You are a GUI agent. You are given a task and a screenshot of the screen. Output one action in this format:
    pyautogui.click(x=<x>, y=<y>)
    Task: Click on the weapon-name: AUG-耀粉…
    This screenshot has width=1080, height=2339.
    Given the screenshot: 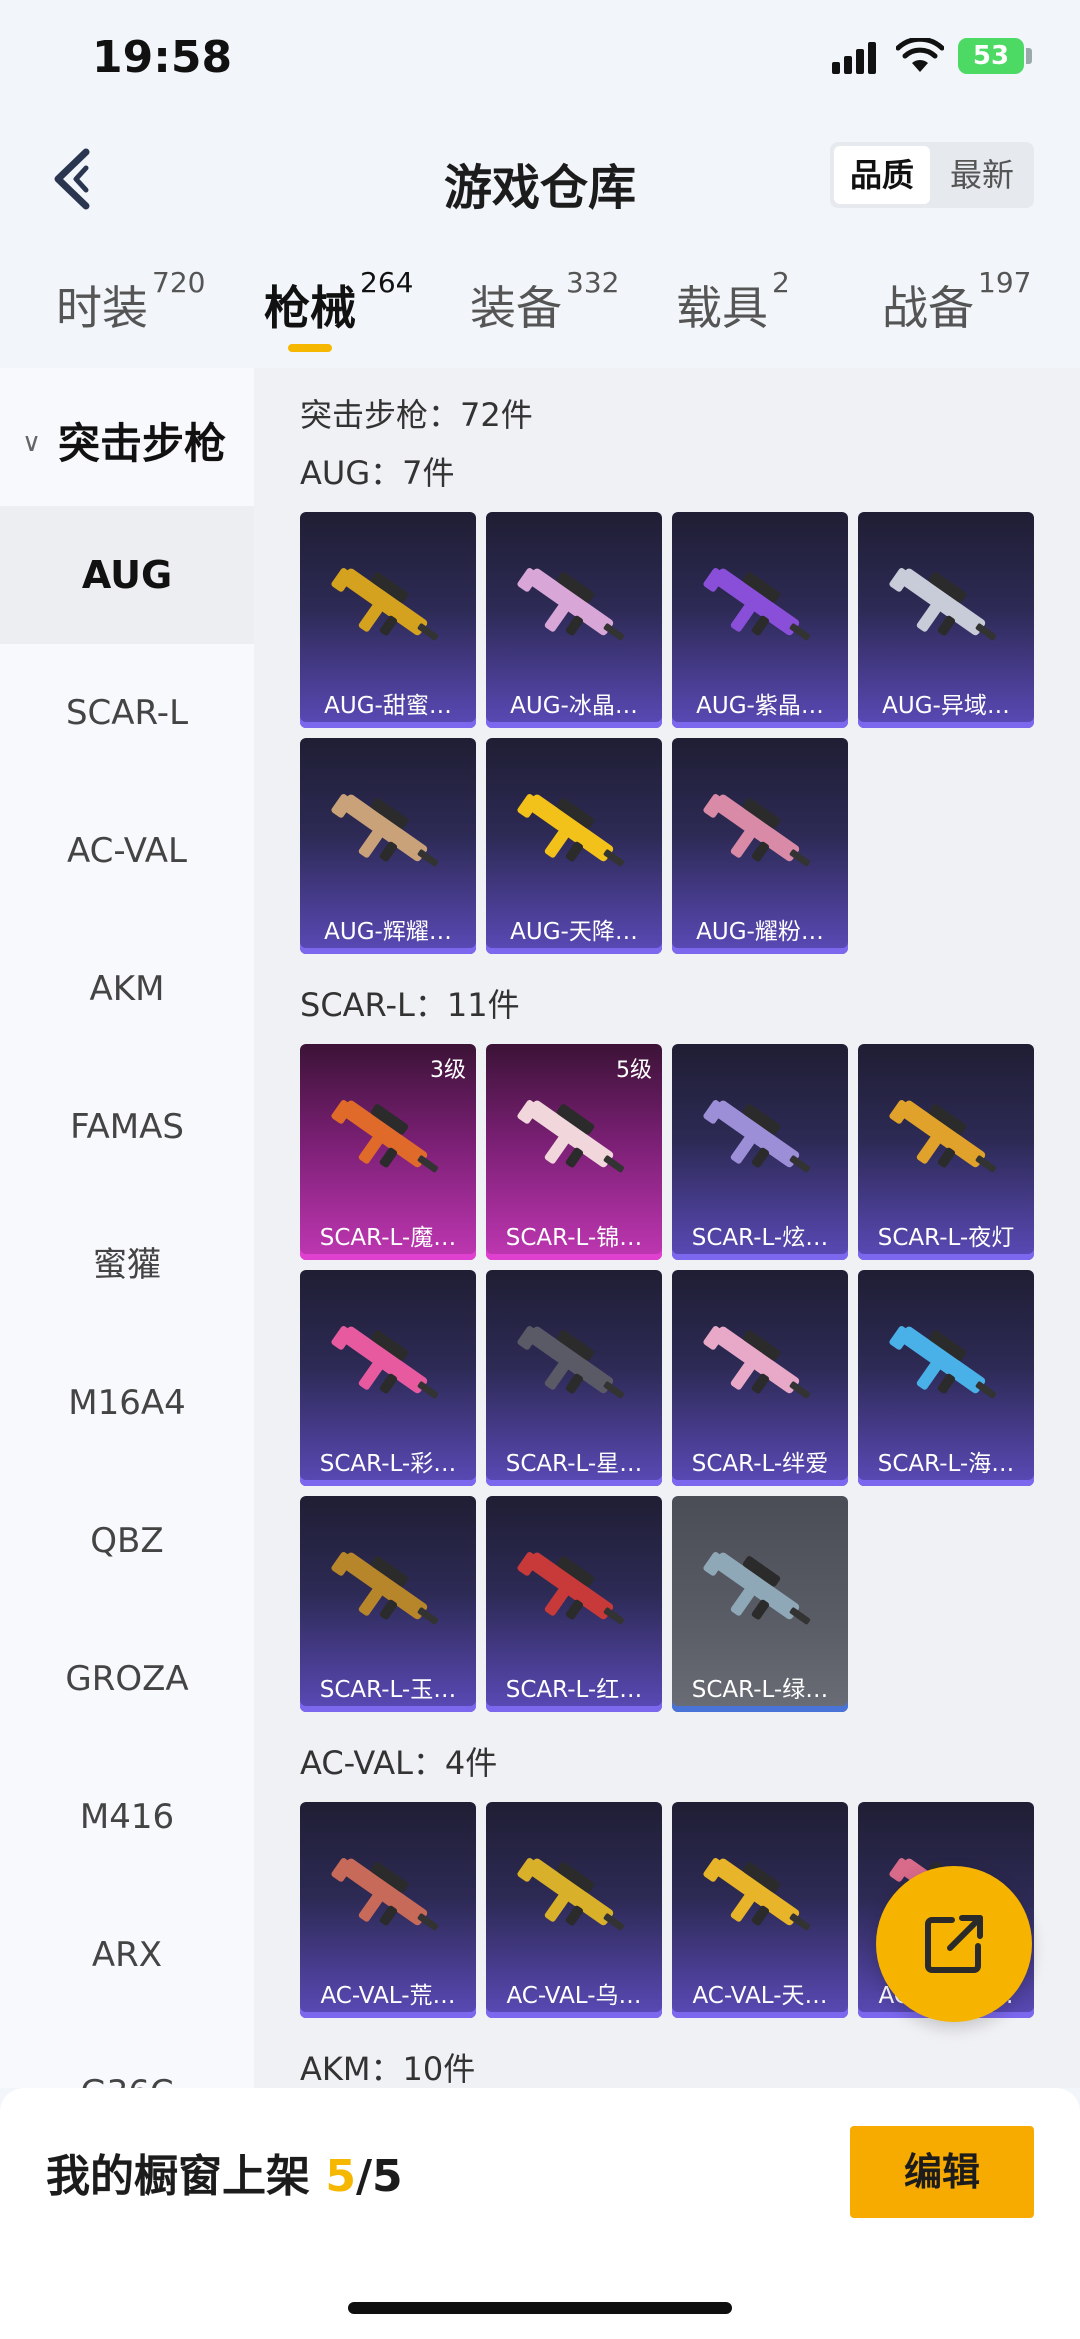 What is the action you would take?
    pyautogui.click(x=760, y=932)
    